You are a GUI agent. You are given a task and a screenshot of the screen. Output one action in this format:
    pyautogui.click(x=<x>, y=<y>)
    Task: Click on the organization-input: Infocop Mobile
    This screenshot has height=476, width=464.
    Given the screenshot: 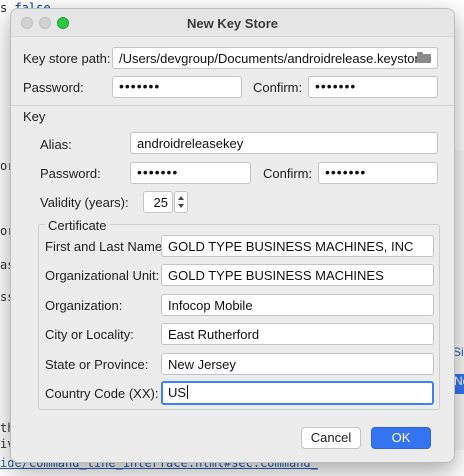 What is the action you would take?
    pyautogui.click(x=297, y=305)
    